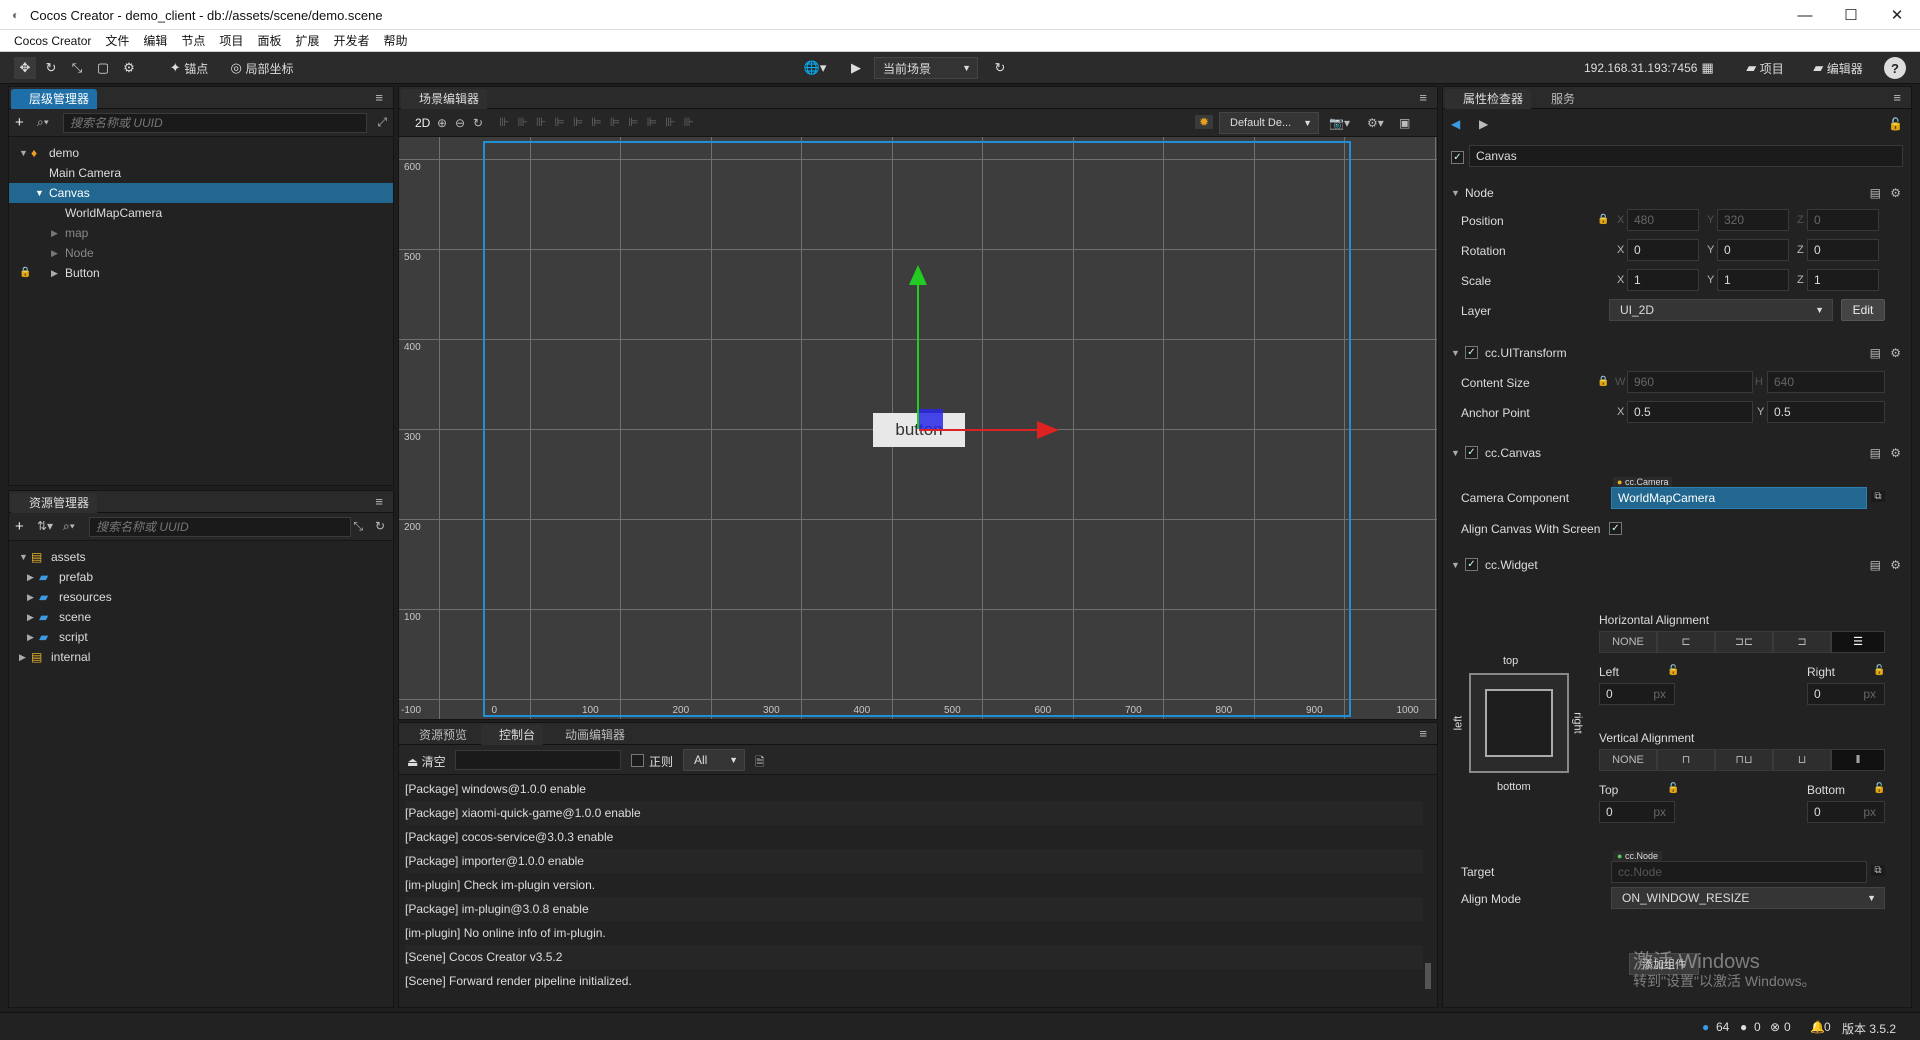 The width and height of the screenshot is (1920, 1040). Describe the element at coordinates (201, 657) in the screenshot. I see `asset-internal: ▶ ▤ internal` at that location.